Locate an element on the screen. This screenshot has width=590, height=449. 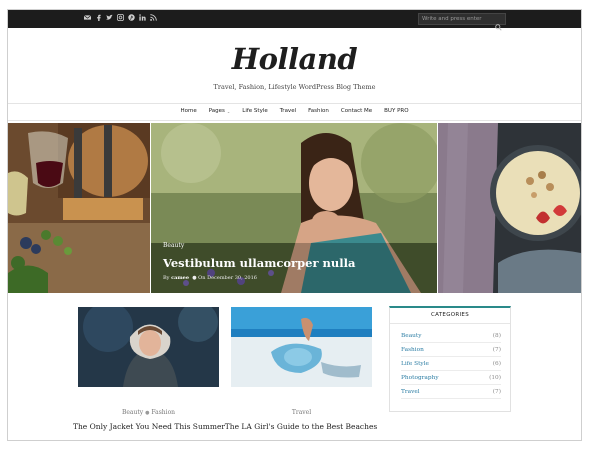
pinterest-icon is located at coordinates (131, 17).